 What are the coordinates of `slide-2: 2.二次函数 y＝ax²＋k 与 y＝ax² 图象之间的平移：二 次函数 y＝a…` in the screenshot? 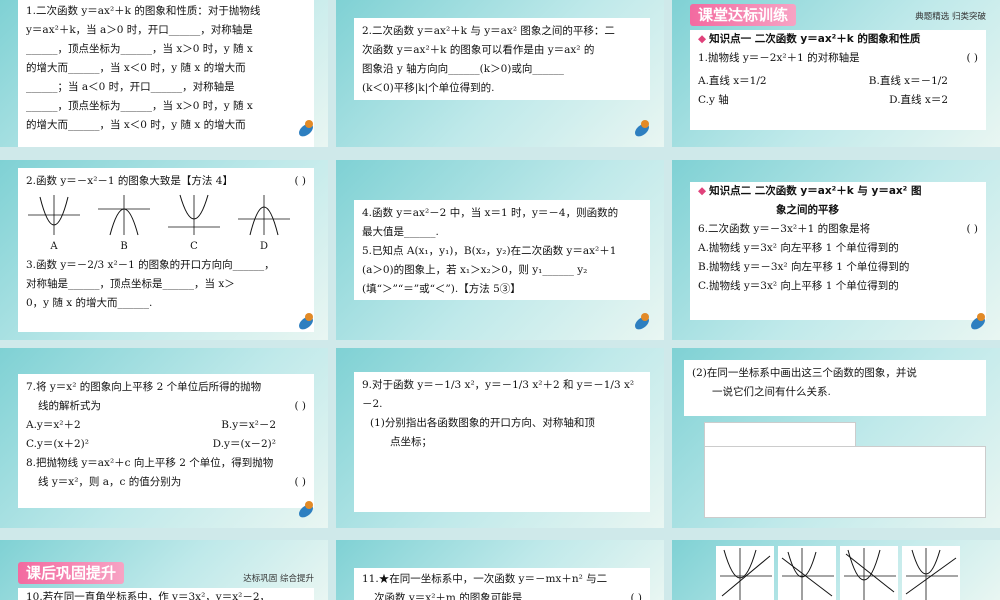 It's located at (500, 73).